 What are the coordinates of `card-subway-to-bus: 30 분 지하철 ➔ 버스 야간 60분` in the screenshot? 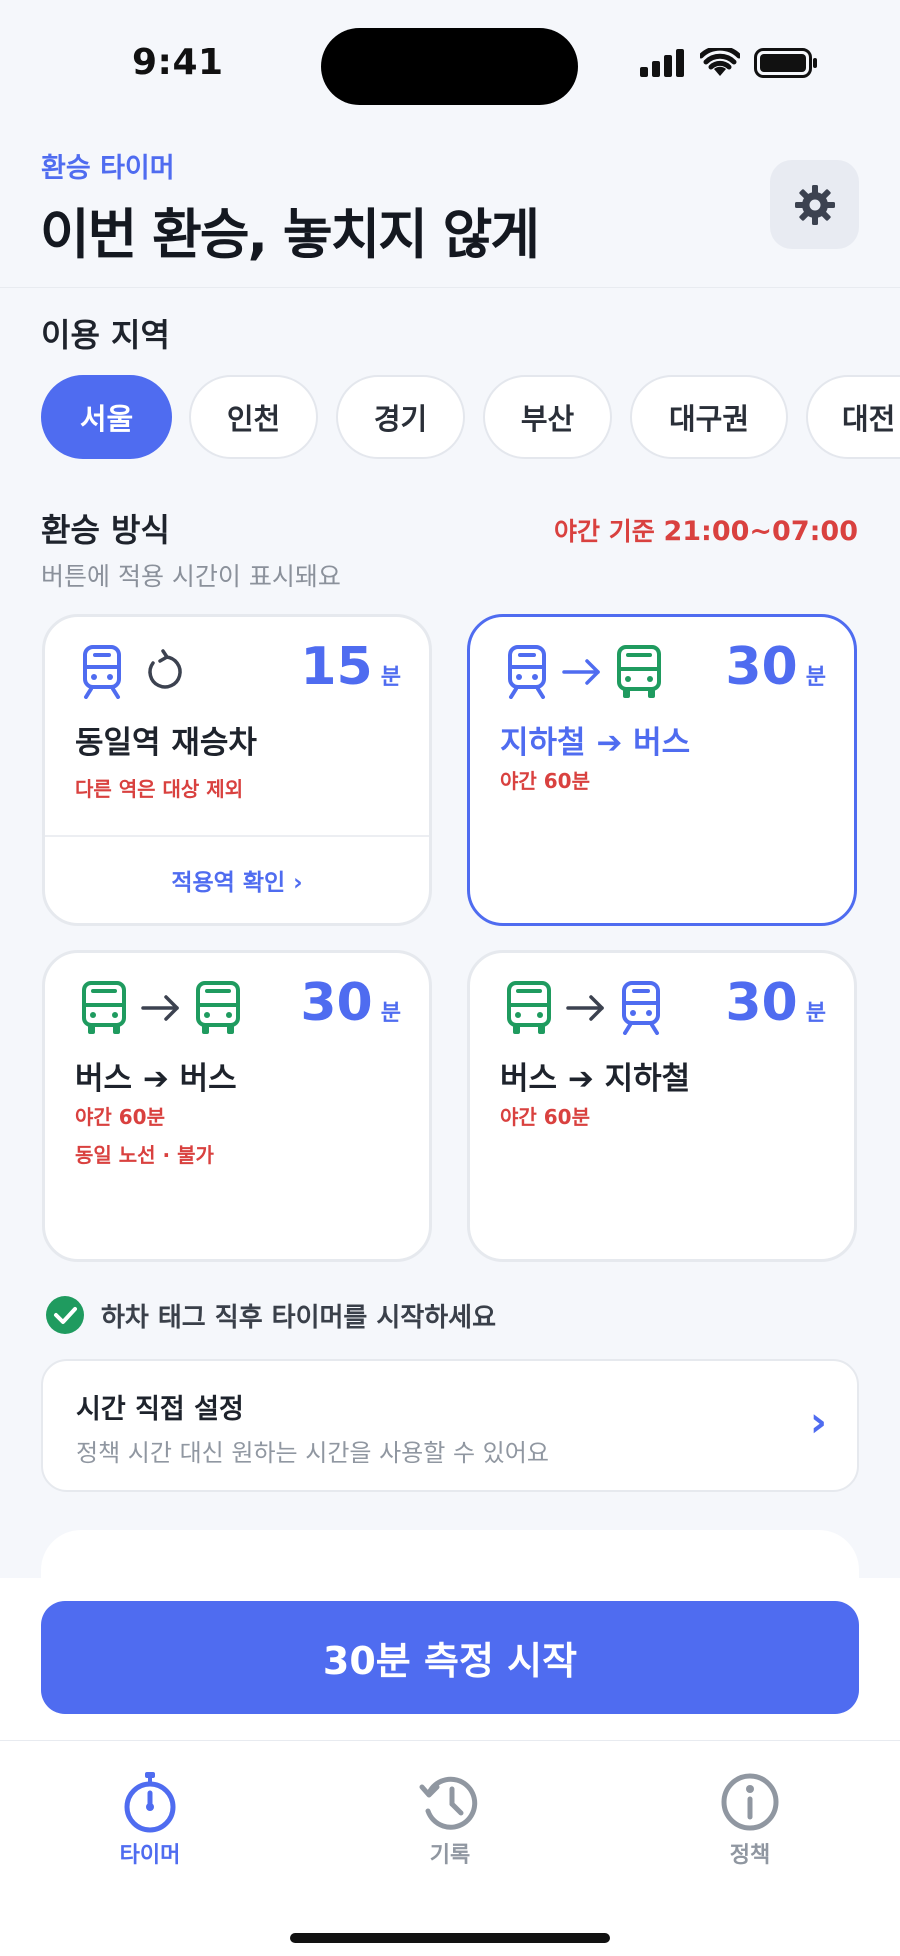 It's located at (662, 770).